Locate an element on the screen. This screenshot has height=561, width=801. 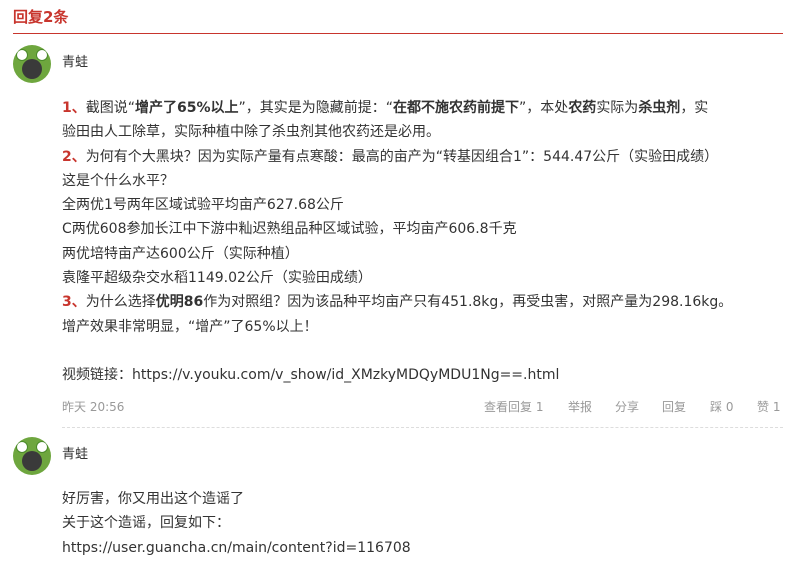
body-line: 好厉害，你又用出这个造谣了 is located at coordinates (153, 499).